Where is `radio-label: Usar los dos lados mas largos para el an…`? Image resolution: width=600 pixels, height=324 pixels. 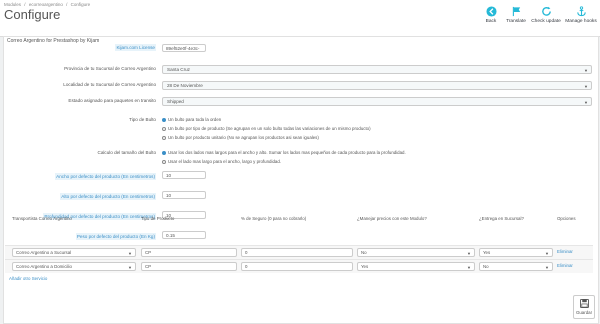 radio-label: Usar los dos lados mas largos para el an… is located at coordinates (287, 152).